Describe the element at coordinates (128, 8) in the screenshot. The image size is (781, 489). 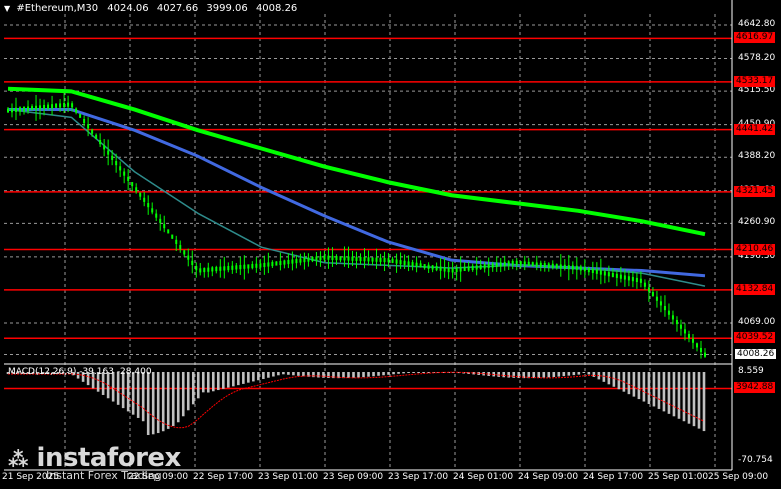
I see `open-value: 4024.06` at that location.